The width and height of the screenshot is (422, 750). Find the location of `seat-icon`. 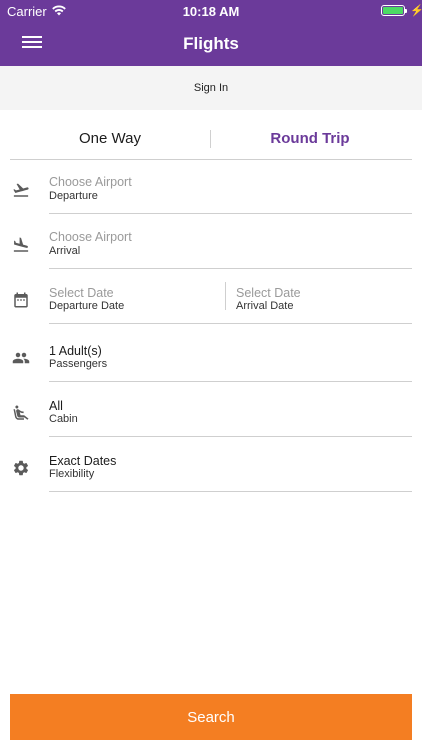

seat-icon is located at coordinates (21, 412).